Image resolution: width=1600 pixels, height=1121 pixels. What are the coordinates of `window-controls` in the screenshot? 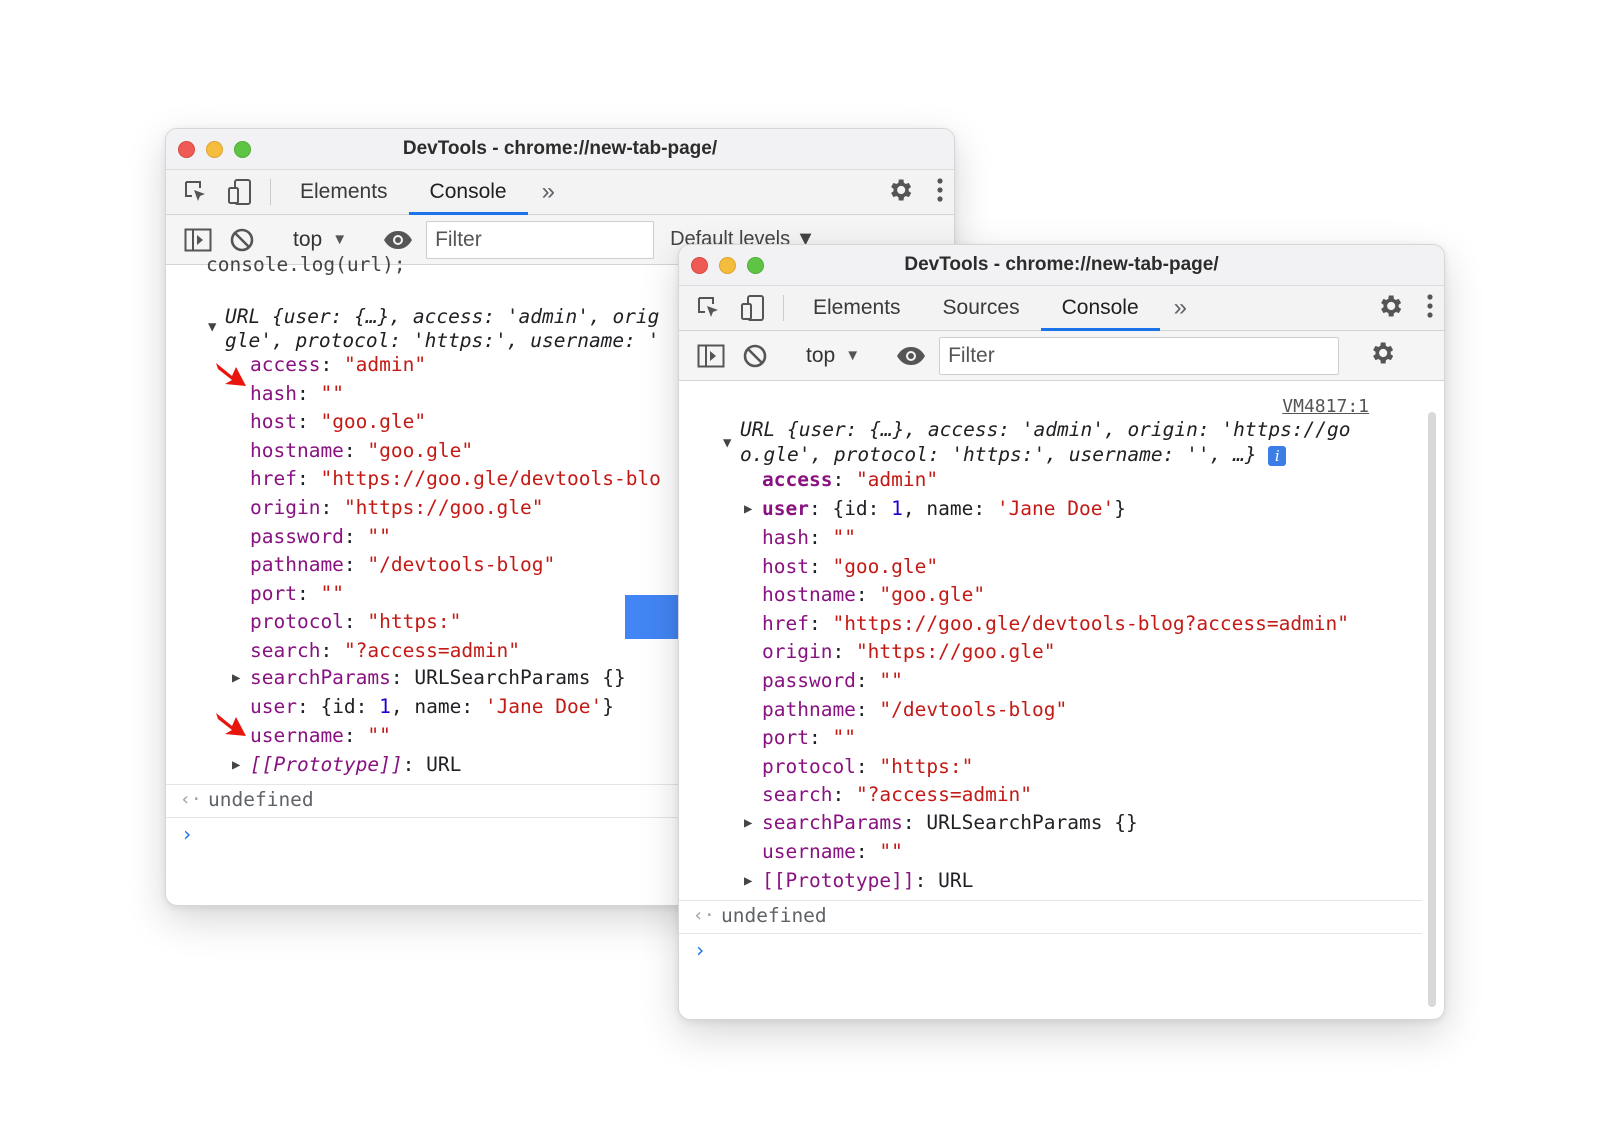 It's located at (214, 149).